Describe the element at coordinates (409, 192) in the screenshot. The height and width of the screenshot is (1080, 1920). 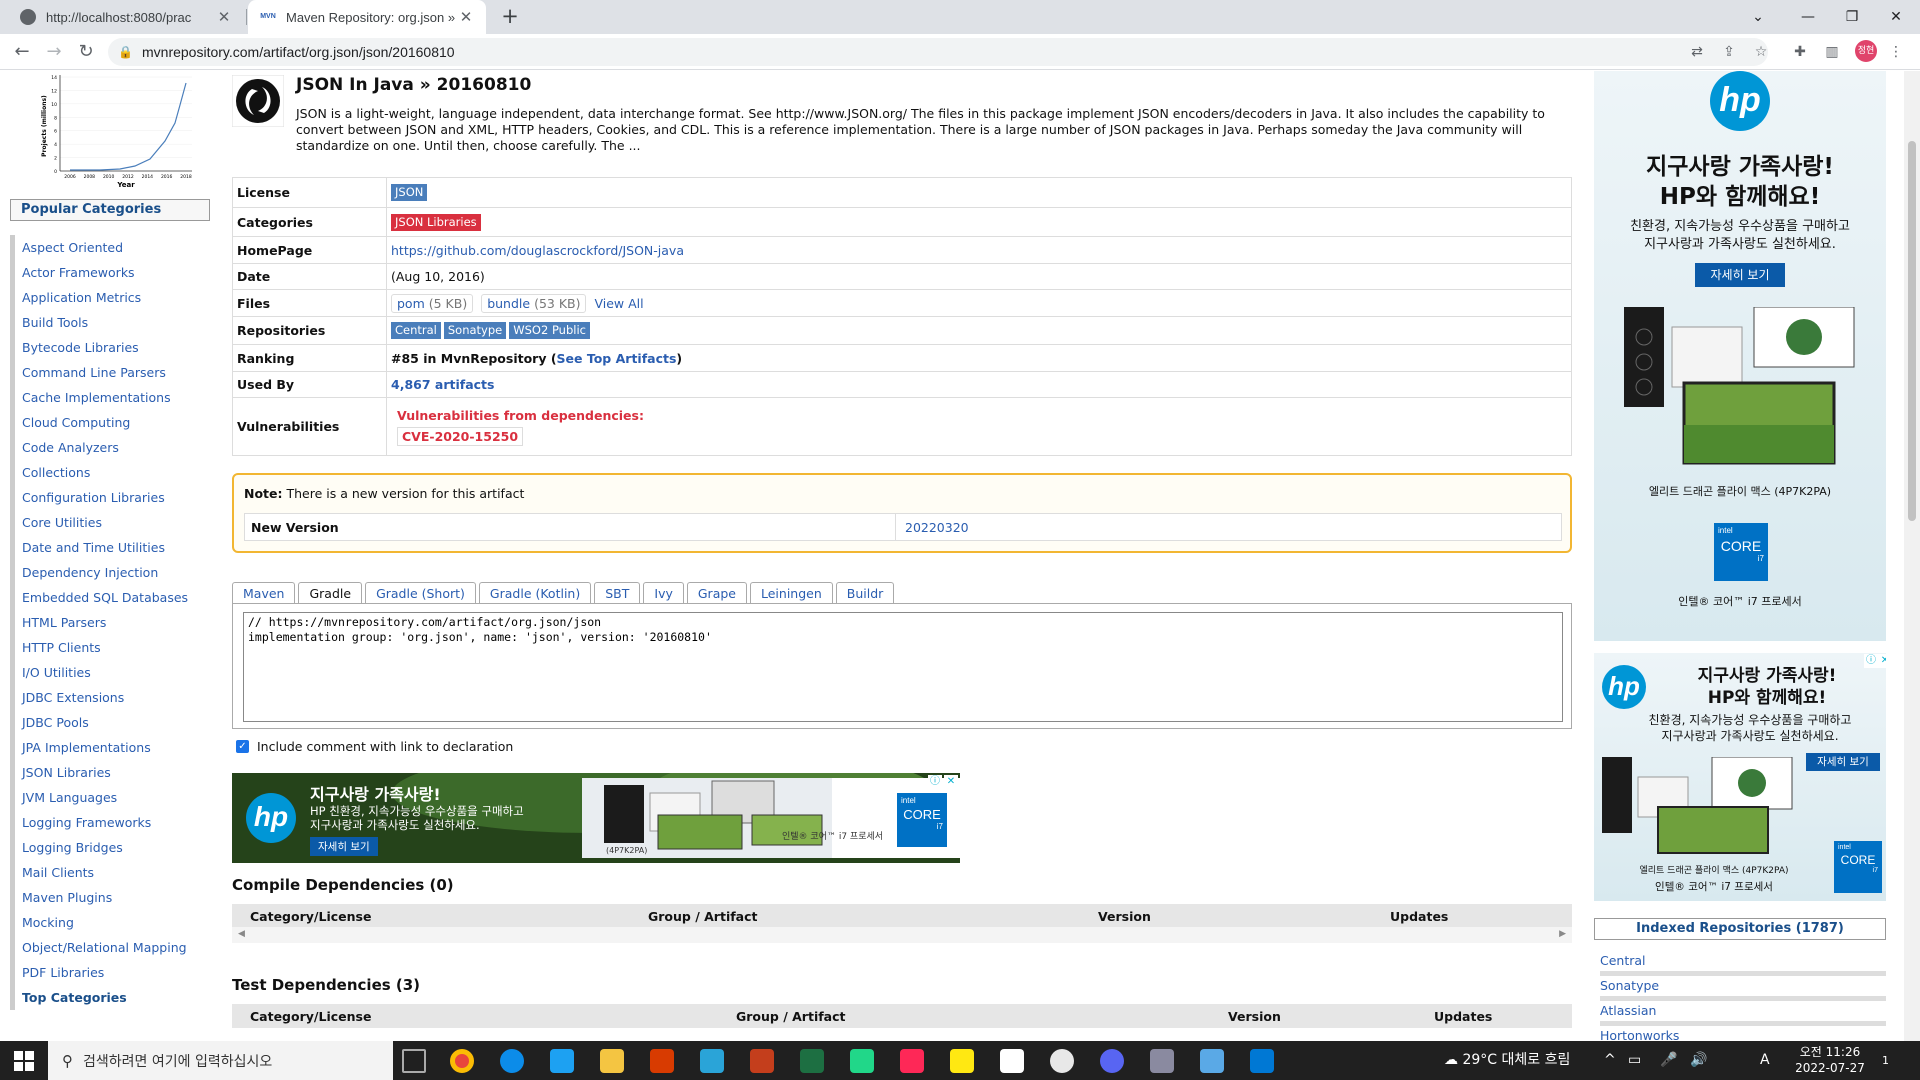
I see `license-badge: JSON` at that location.